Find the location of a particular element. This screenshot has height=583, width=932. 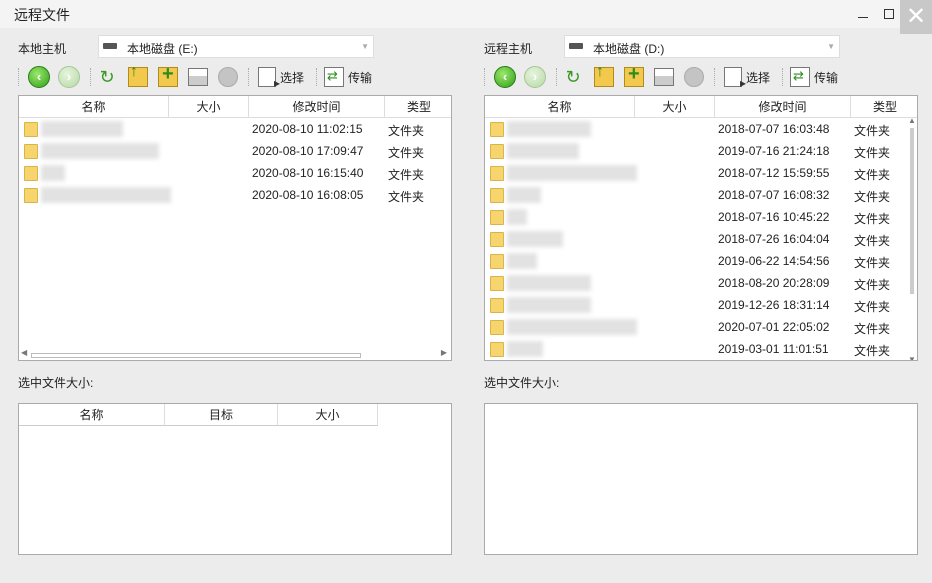

disk-icon is located at coordinates (576, 46).